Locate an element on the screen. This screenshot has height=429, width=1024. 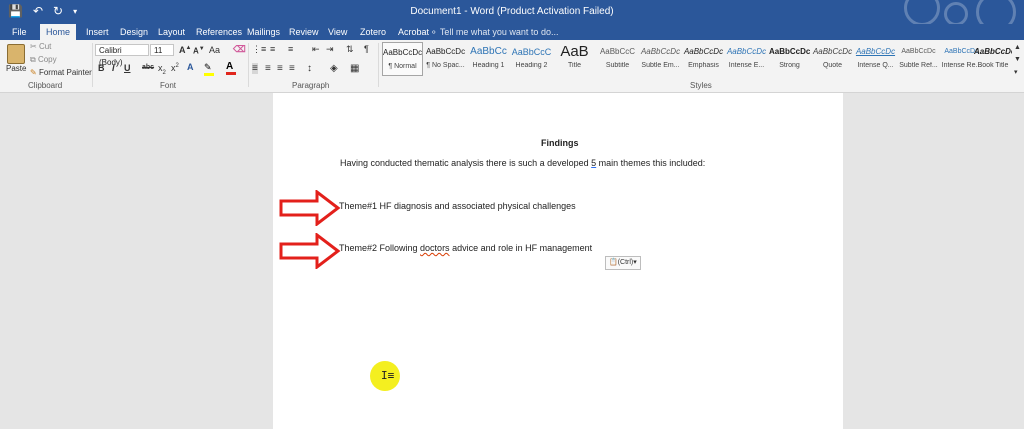
superscript-button: x2 is located at coordinates (175, 68).